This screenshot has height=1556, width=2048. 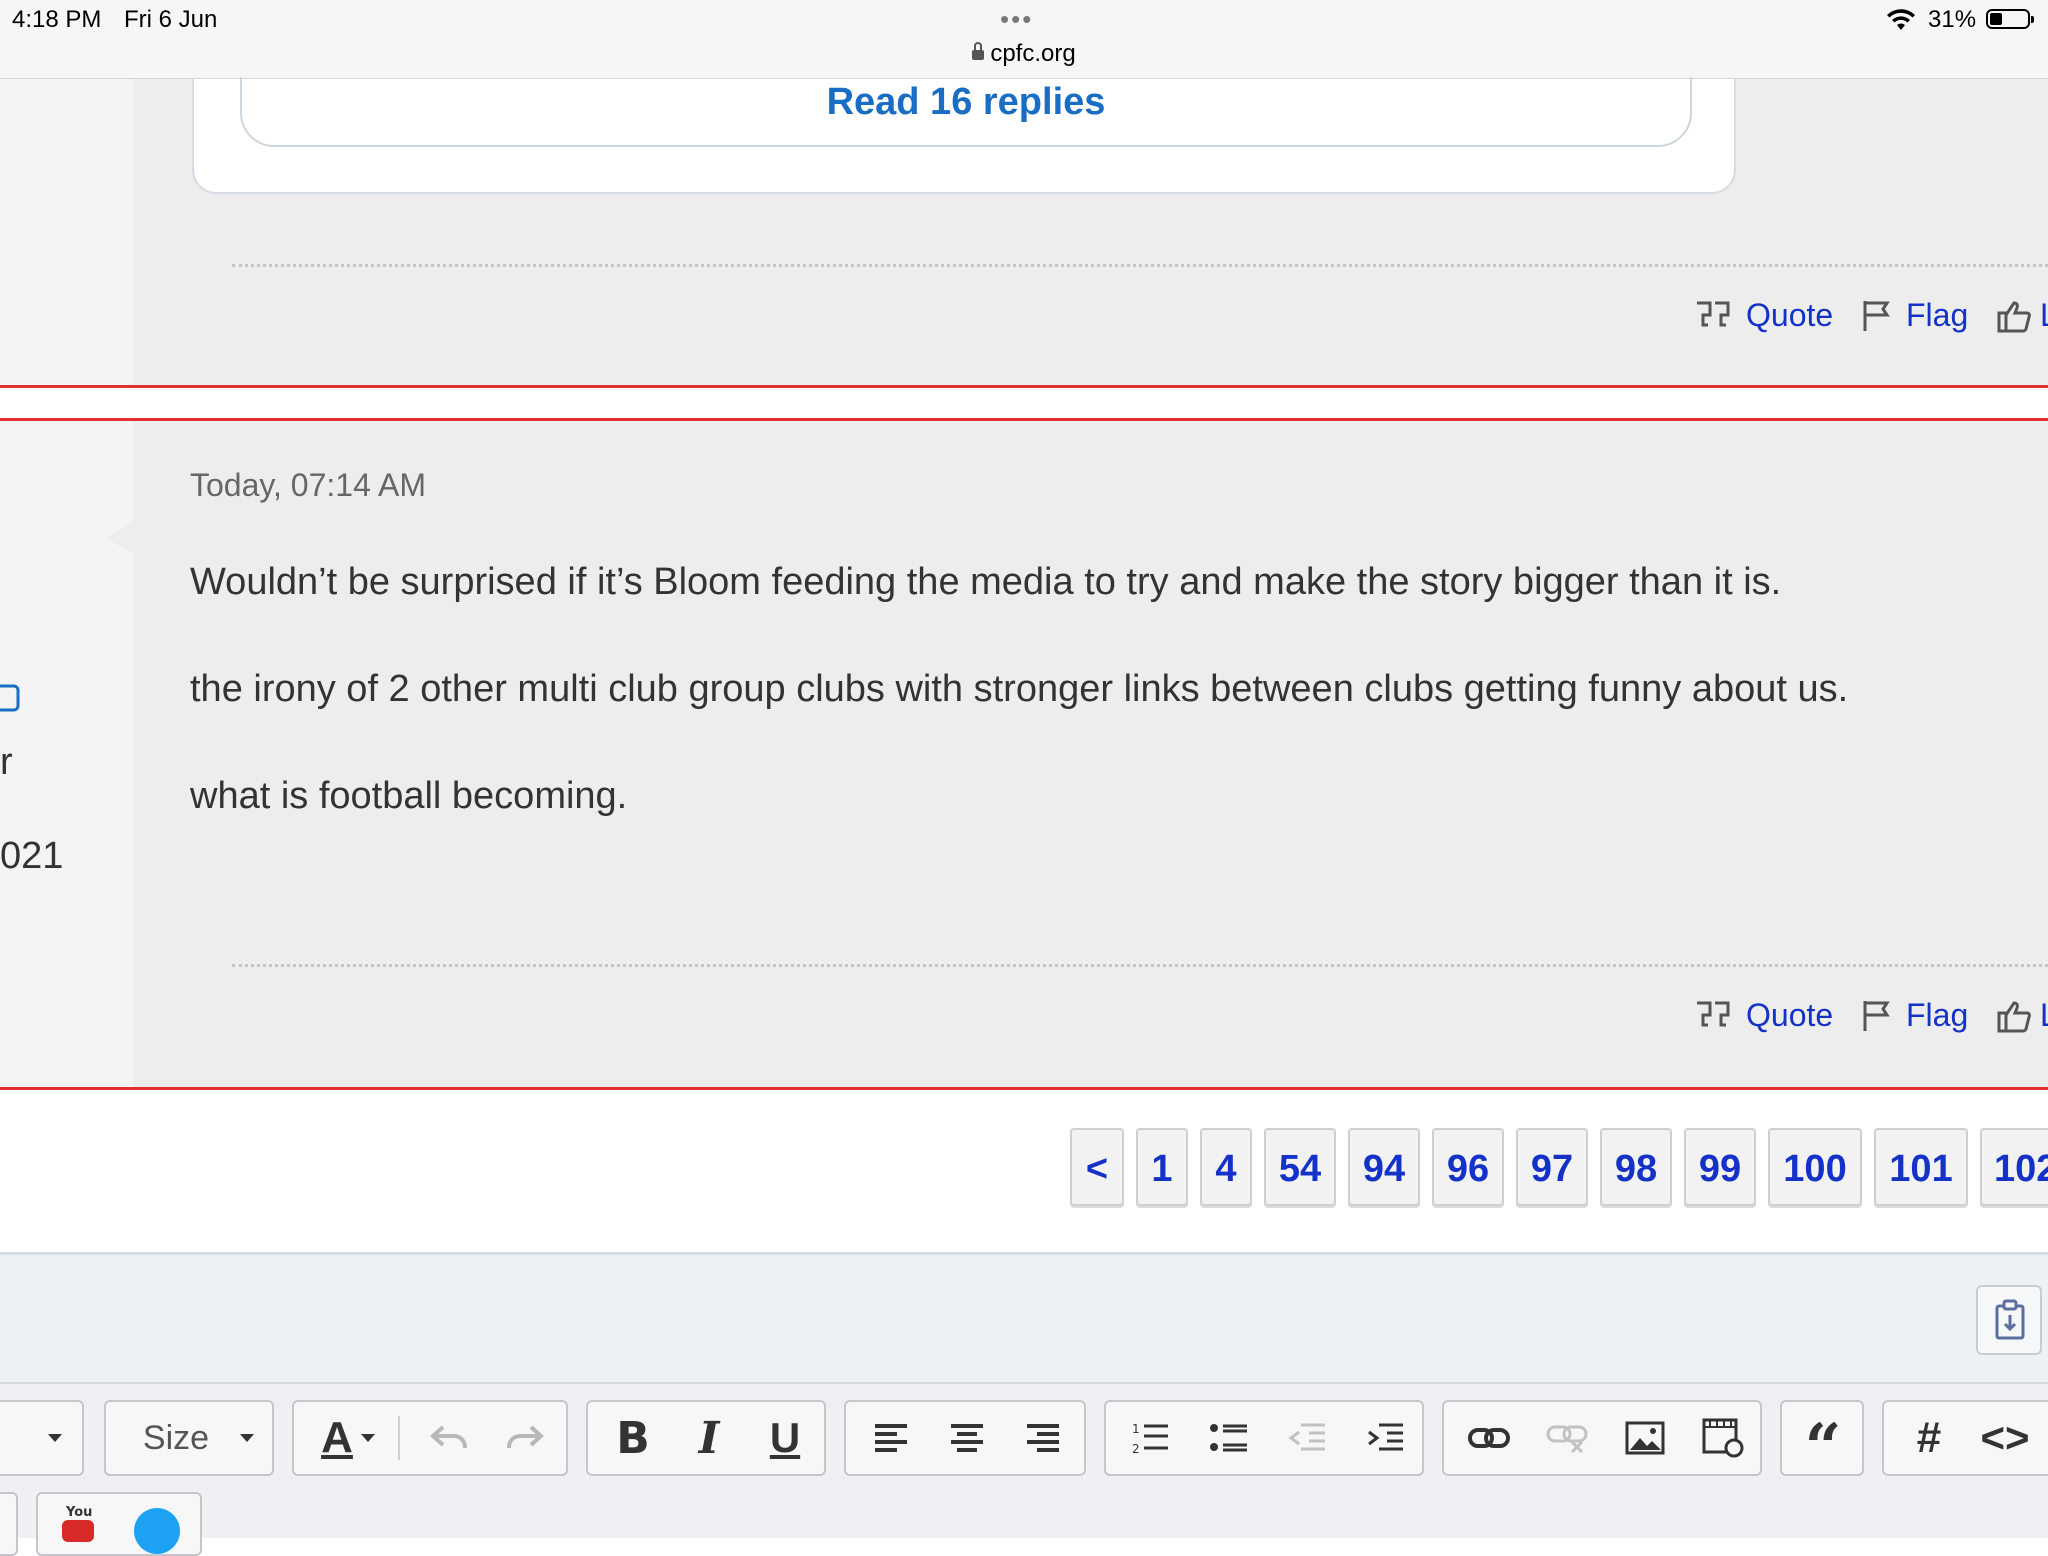 I want to click on hash-icon: #, so click(x=1929, y=1437).